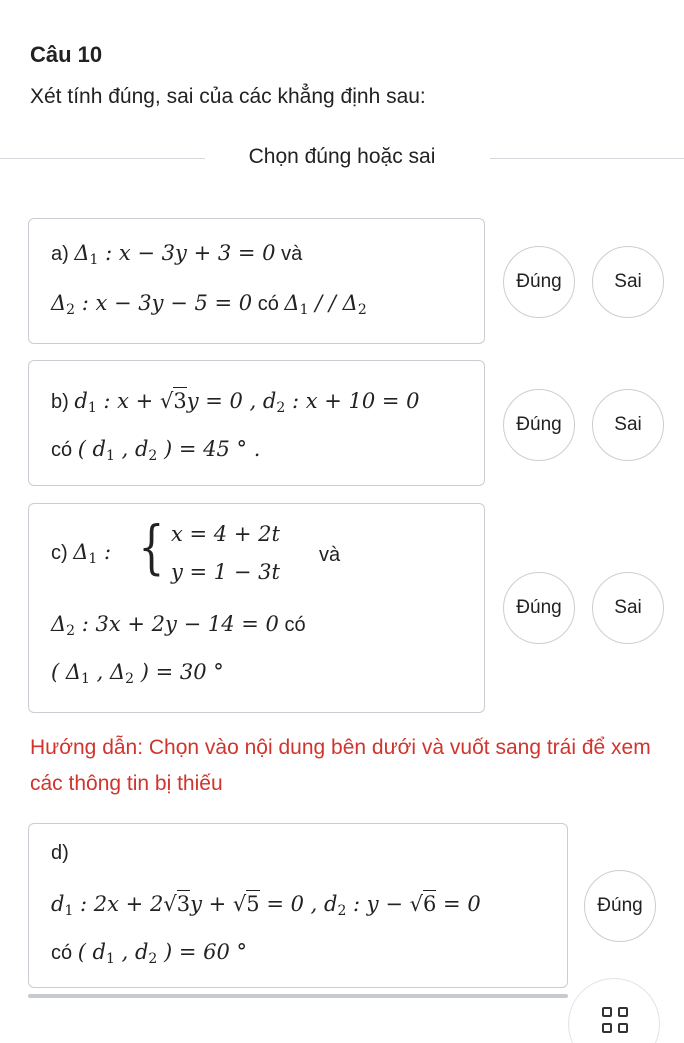 The image size is (684, 1043). Describe the element at coordinates (539, 425) in the screenshot. I see `statement-b-true-button: Đúng` at that location.